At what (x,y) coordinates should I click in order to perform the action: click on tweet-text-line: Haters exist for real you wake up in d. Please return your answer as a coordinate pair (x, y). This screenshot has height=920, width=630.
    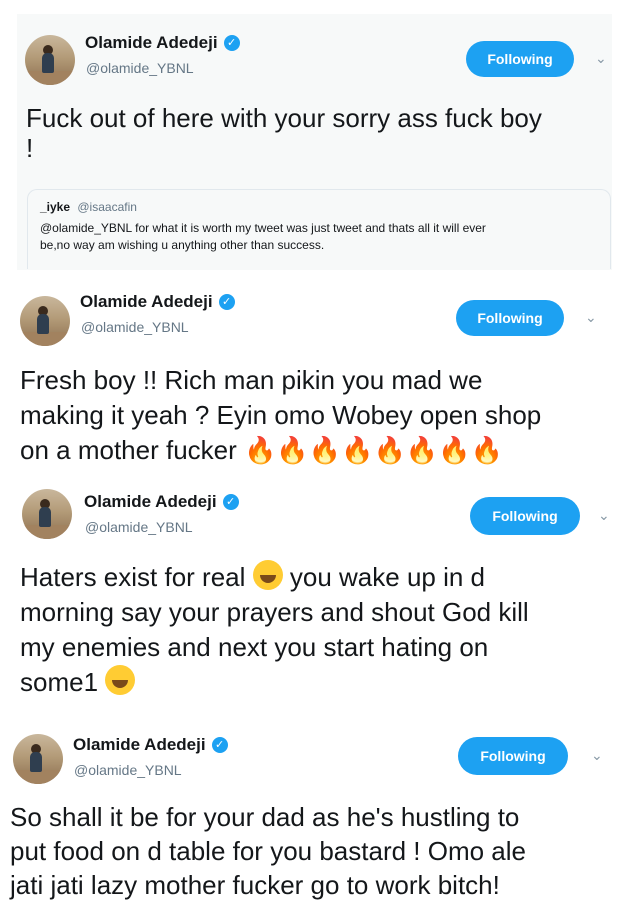
    Looking at the image, I should click on (274, 577).